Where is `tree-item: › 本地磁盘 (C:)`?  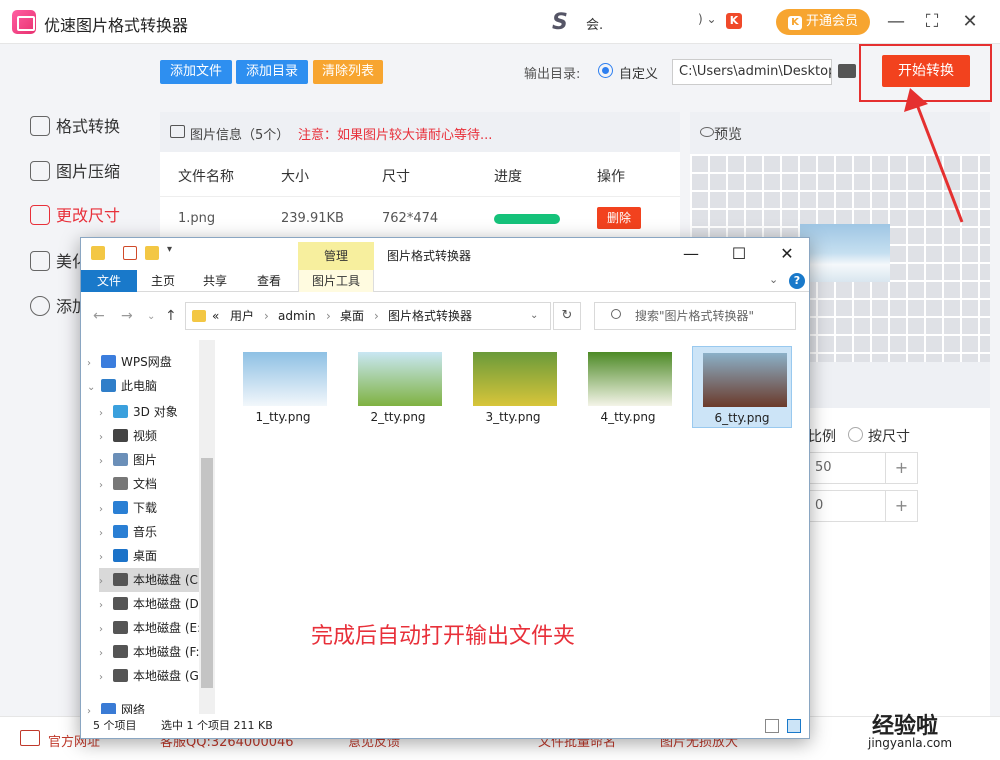 tree-item: › 本地磁盘 (C:) is located at coordinates (156, 580).